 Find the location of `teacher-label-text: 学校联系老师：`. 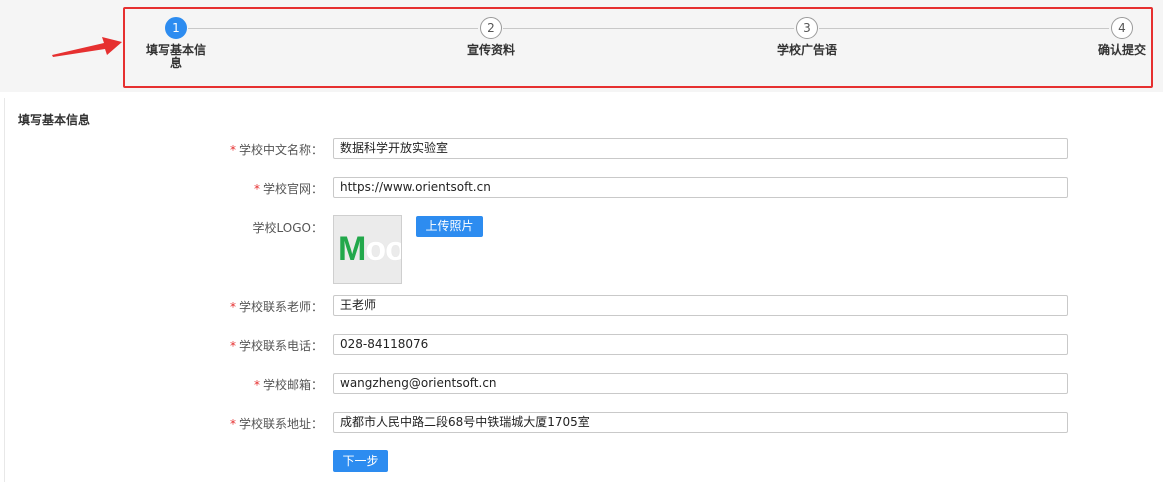

teacher-label-text: 学校联系老师： is located at coordinates (280, 307).